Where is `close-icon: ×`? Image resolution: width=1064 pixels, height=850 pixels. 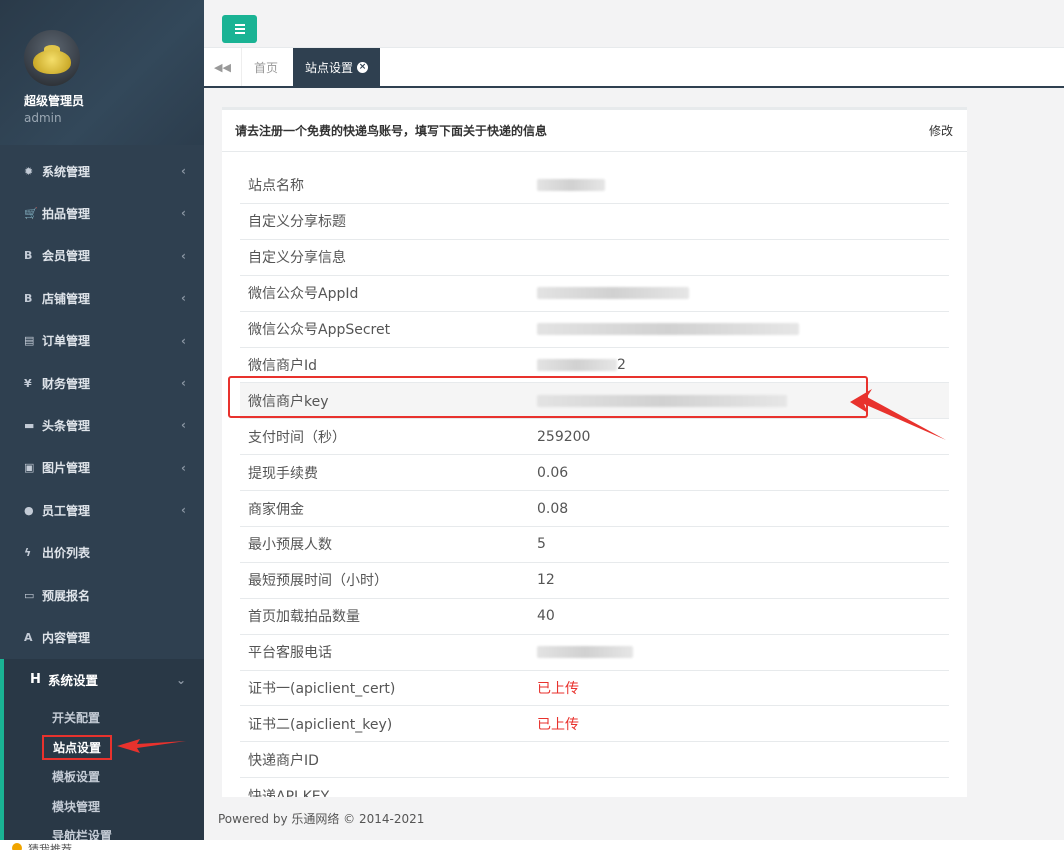
close-icon: × is located at coordinates (363, 67).